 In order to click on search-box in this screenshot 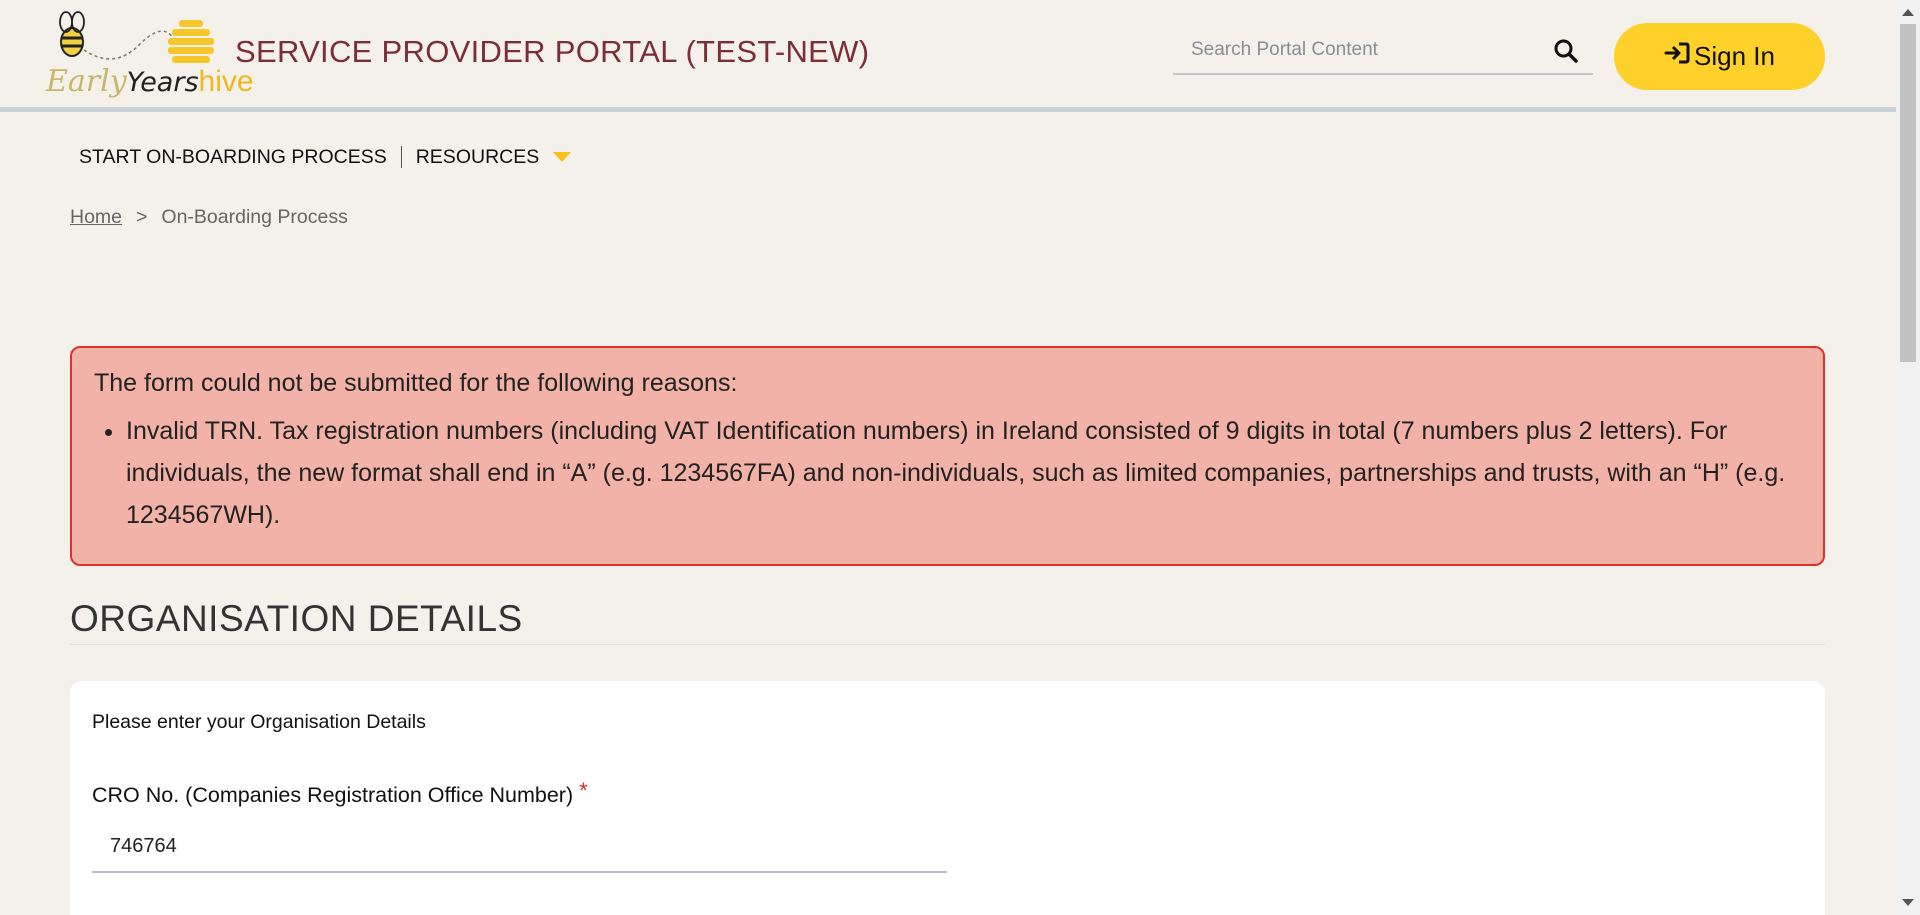, I will do `click(1383, 52)`.